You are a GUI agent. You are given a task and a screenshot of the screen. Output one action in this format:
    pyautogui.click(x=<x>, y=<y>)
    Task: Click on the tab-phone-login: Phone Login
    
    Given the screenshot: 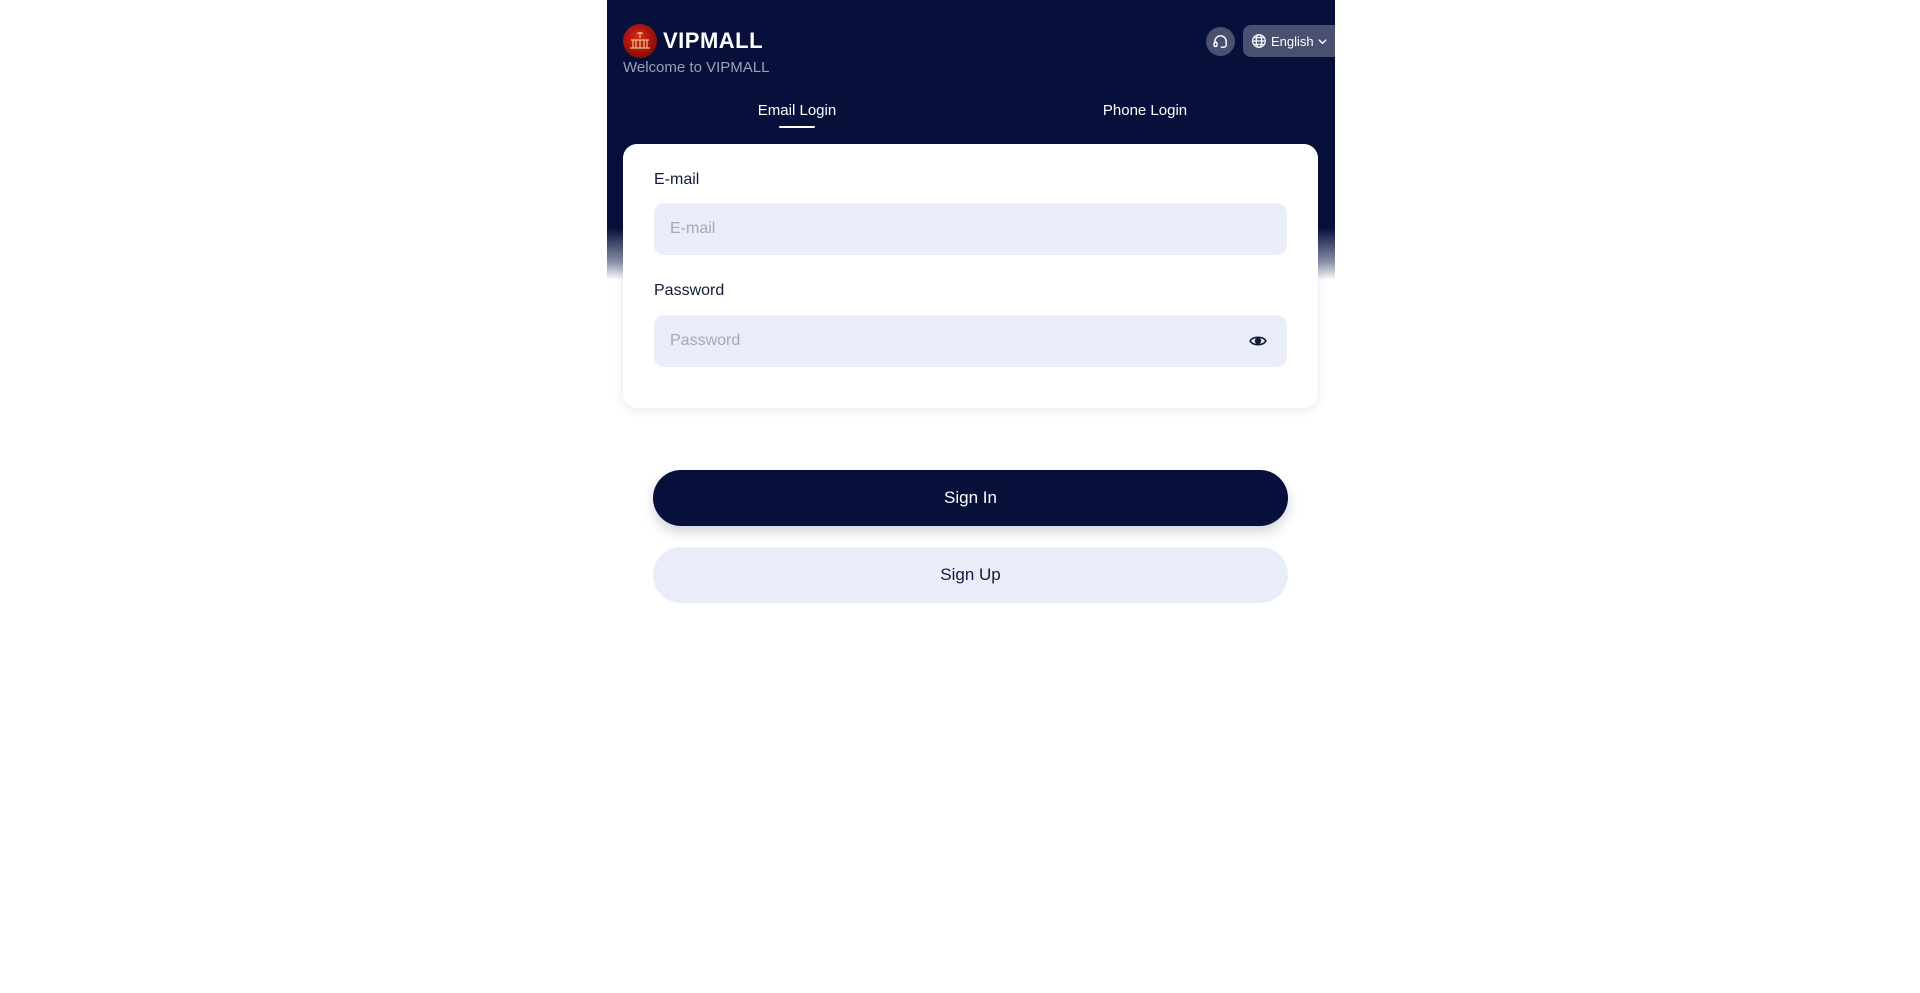 What is the action you would take?
    pyautogui.click(x=1145, y=110)
    